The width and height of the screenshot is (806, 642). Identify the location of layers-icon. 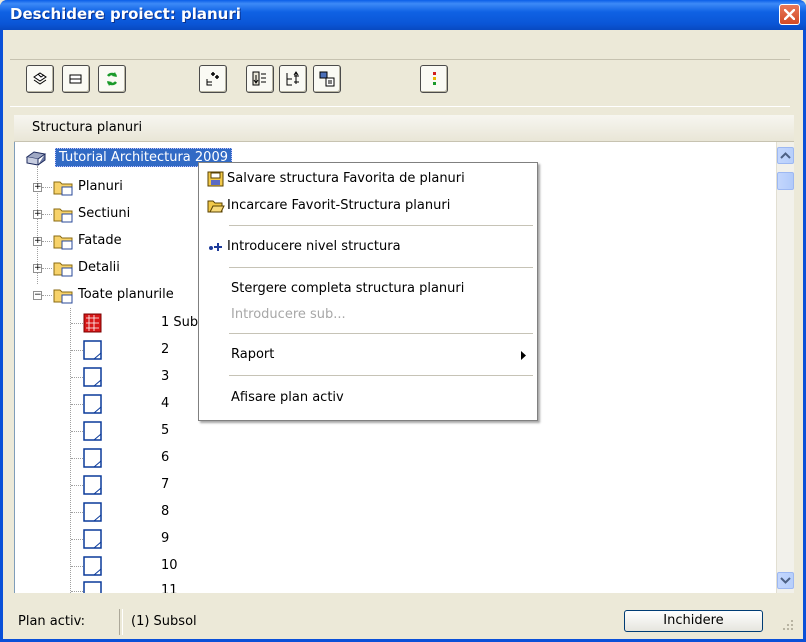
(75, 79).